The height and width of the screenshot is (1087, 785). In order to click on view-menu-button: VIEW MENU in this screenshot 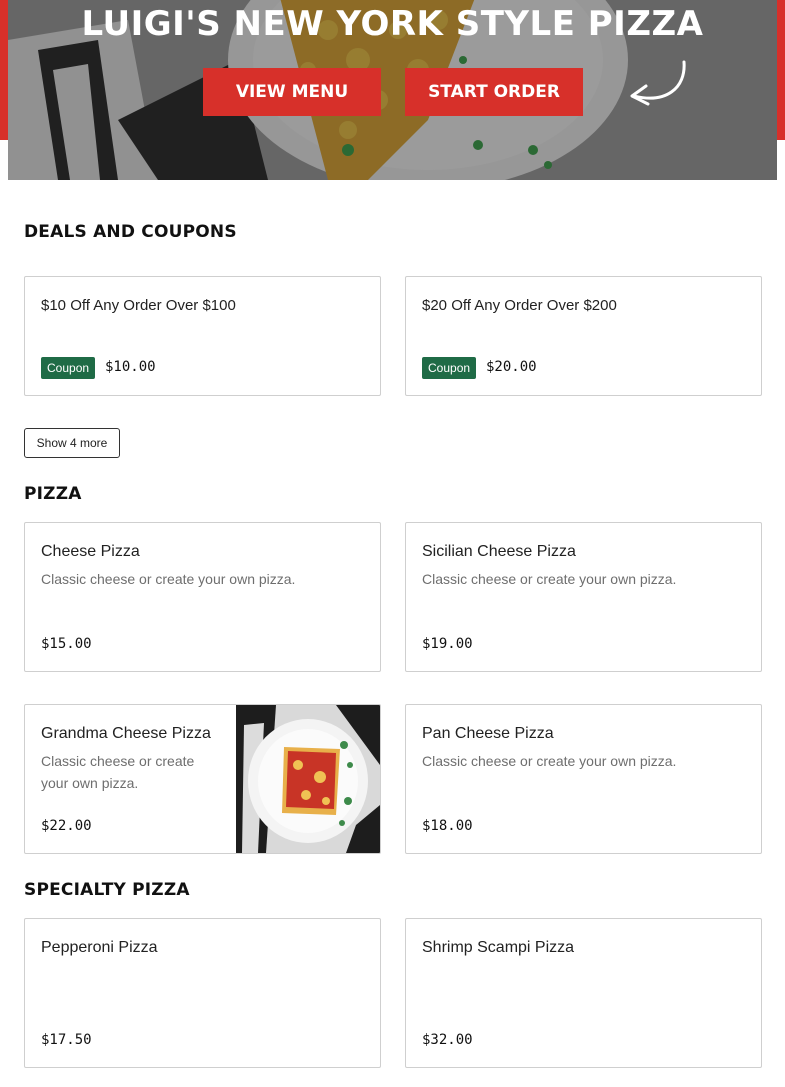, I will do `click(292, 92)`.